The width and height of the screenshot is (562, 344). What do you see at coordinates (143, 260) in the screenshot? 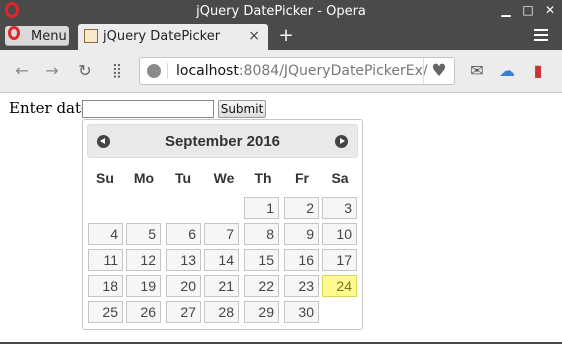
I see `day-cell-12: 12` at bounding box center [143, 260].